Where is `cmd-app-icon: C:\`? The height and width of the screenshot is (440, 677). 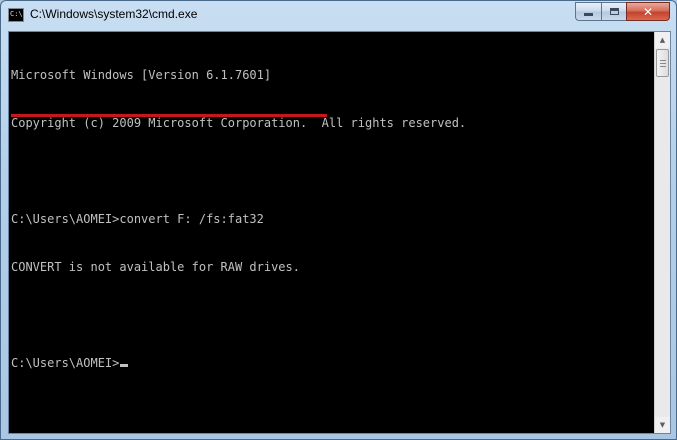 cmd-app-icon: C:\ is located at coordinates (16, 15).